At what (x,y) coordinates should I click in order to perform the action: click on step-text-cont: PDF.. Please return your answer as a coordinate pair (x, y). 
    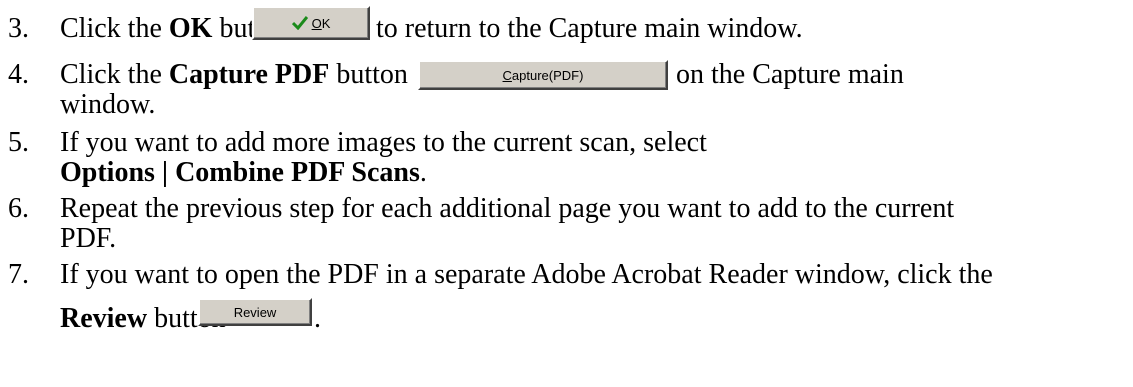
    Looking at the image, I should click on (88, 238).